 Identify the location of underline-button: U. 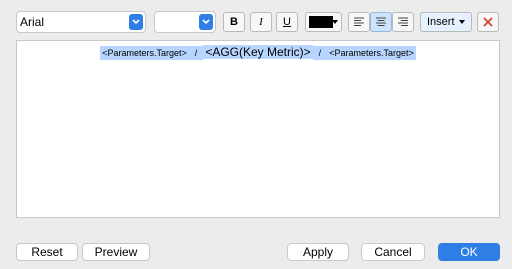
(287, 22).